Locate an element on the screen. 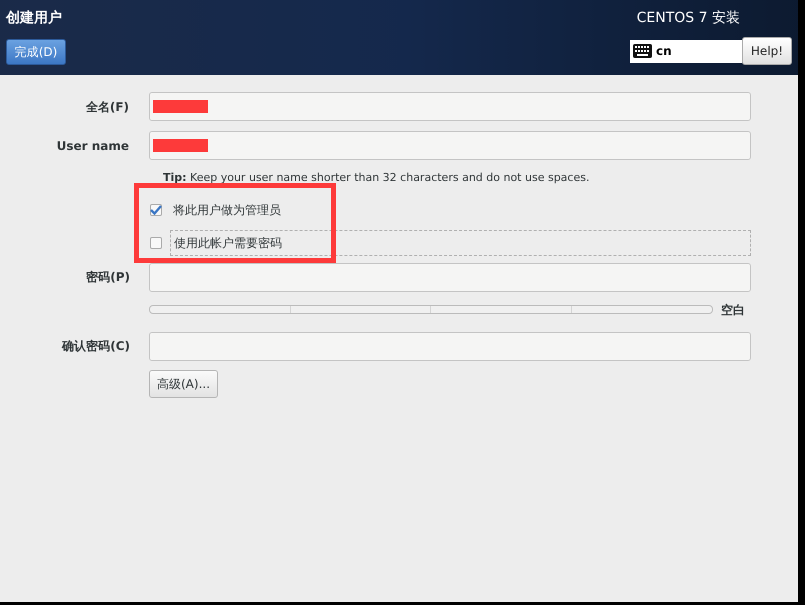 The image size is (805, 605). help-button: Help! is located at coordinates (767, 51).